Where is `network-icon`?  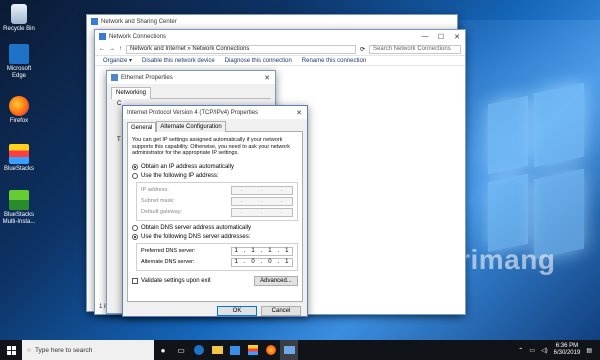
network-icon is located at coordinates (94, 21).